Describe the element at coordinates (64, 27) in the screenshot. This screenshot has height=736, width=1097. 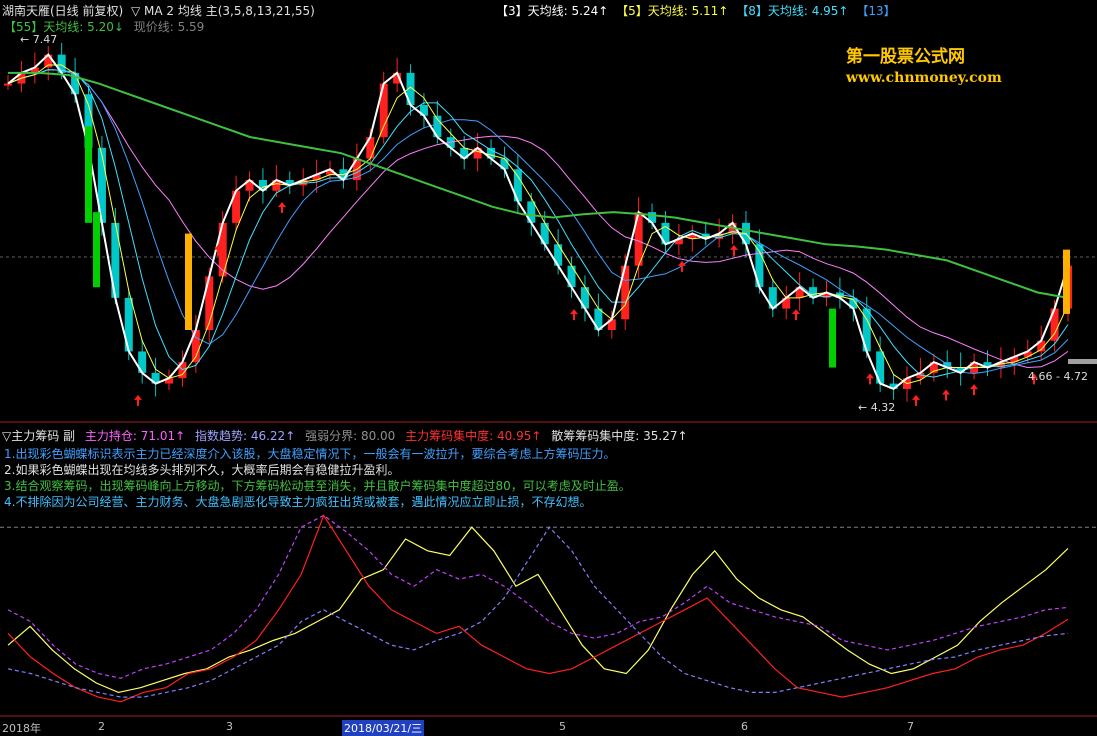
I see `ma55-value: 【55】天均线: 5.20↓` at that location.